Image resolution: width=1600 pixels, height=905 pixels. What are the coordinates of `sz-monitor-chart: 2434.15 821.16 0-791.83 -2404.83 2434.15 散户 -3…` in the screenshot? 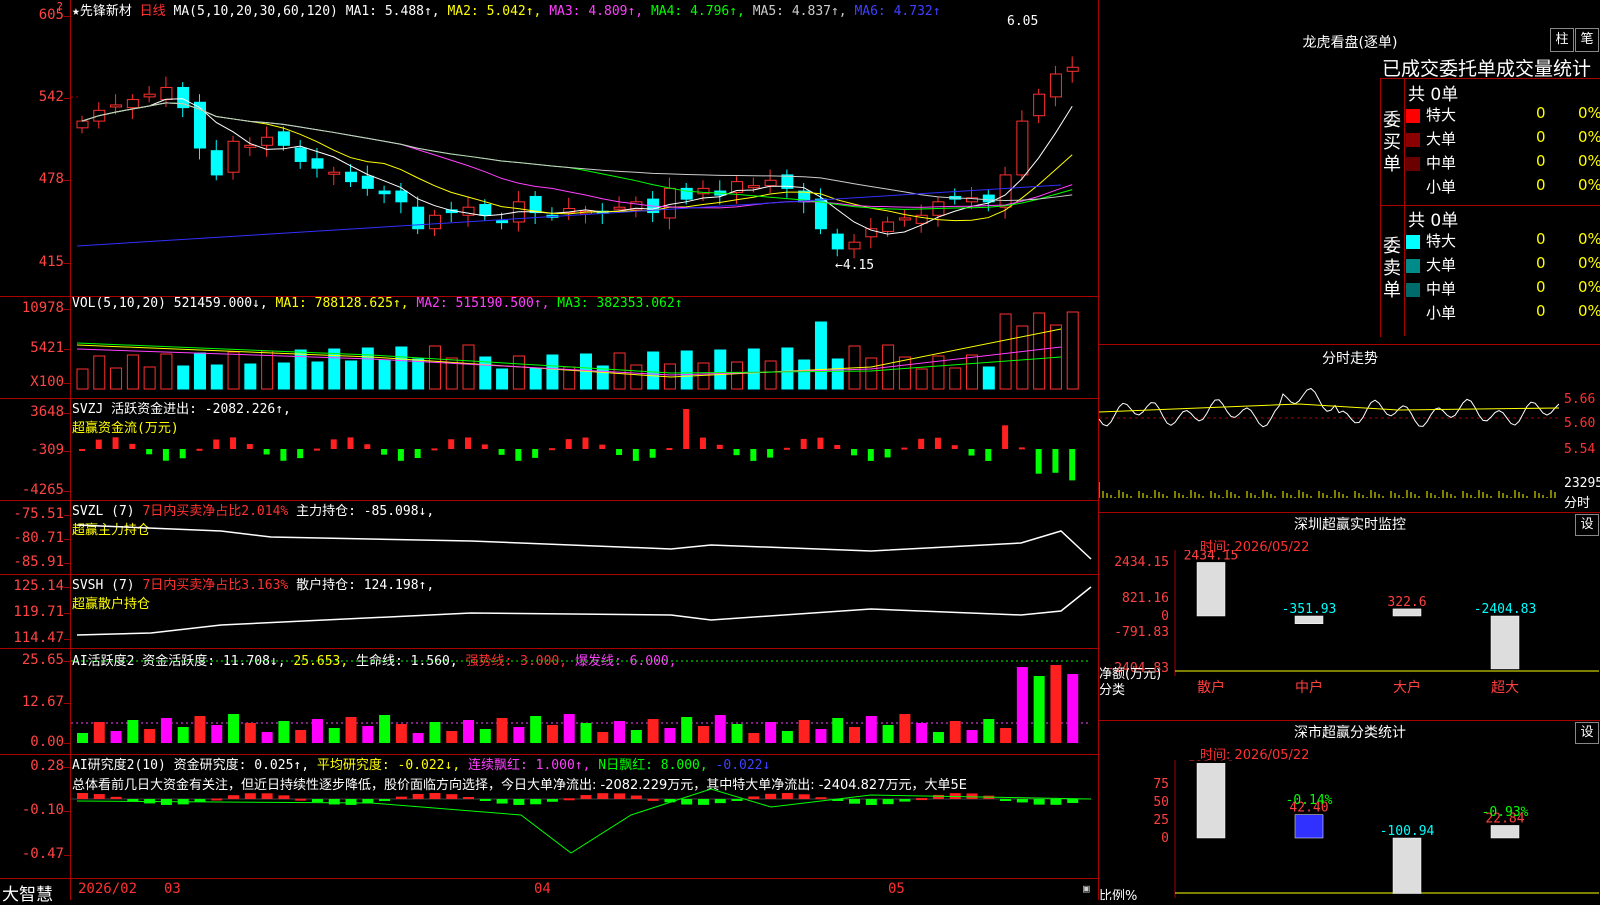 It's located at (1349, 635).